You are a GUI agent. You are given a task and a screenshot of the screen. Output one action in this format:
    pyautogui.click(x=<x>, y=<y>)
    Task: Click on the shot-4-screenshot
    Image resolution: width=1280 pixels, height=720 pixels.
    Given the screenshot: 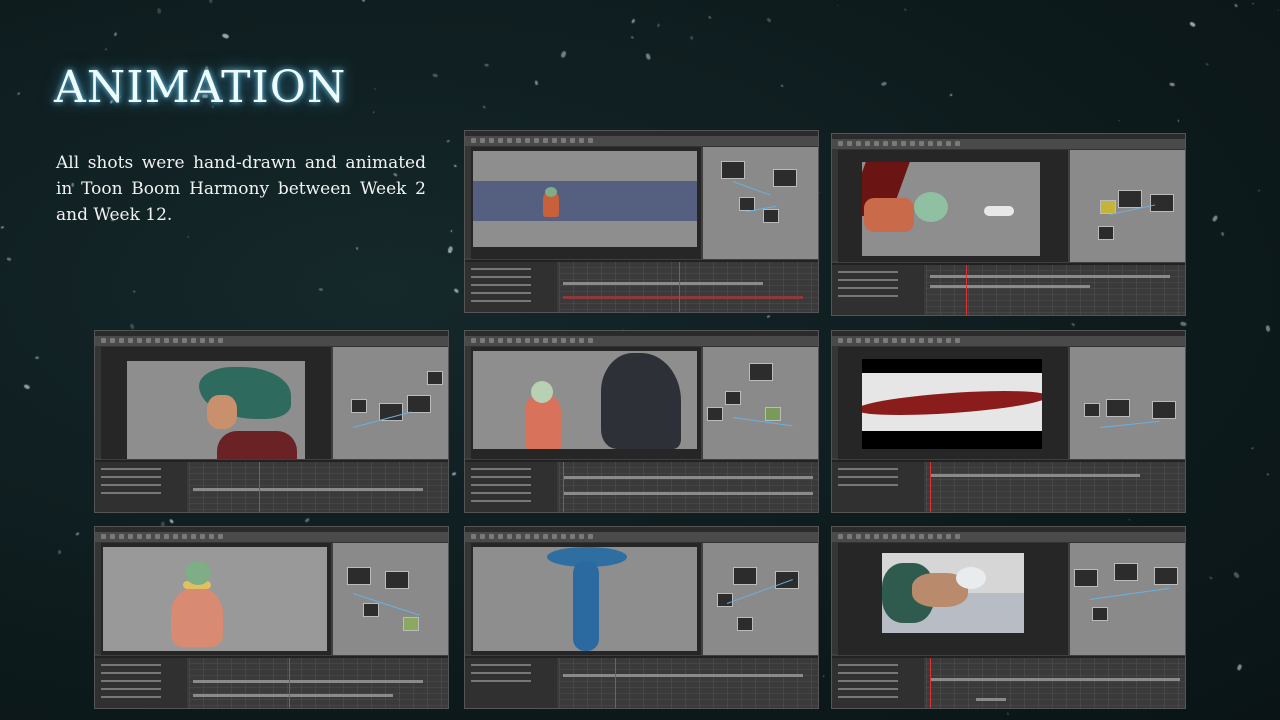 What is the action you would take?
    pyautogui.click(x=641, y=421)
    